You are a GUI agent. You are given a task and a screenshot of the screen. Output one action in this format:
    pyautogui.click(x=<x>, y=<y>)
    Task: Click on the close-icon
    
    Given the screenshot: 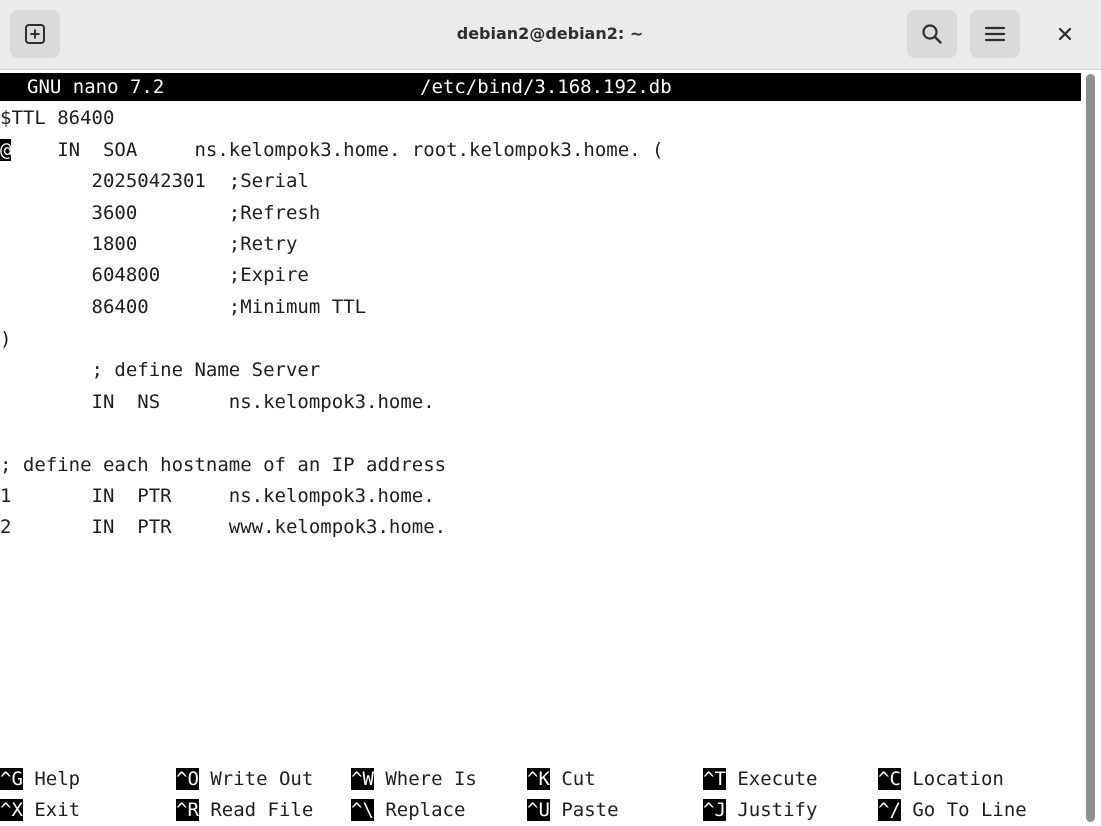 What is the action you would take?
    pyautogui.click(x=1065, y=34)
    